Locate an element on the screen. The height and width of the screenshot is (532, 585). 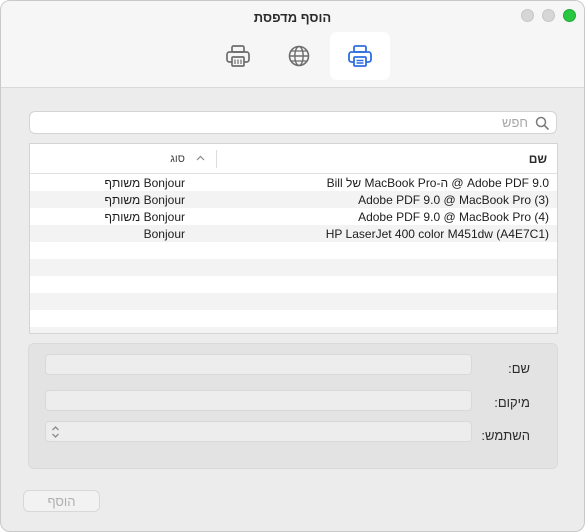
column-divider is located at coordinates (216, 159).